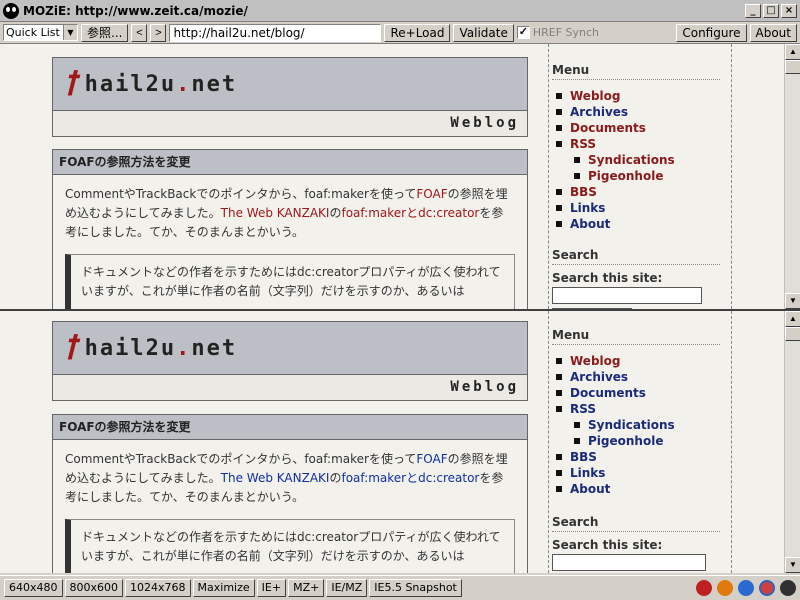 The width and height of the screenshot is (800, 600). Describe the element at coordinates (711, 32) in the screenshot. I see `configure-button: Configure` at that location.